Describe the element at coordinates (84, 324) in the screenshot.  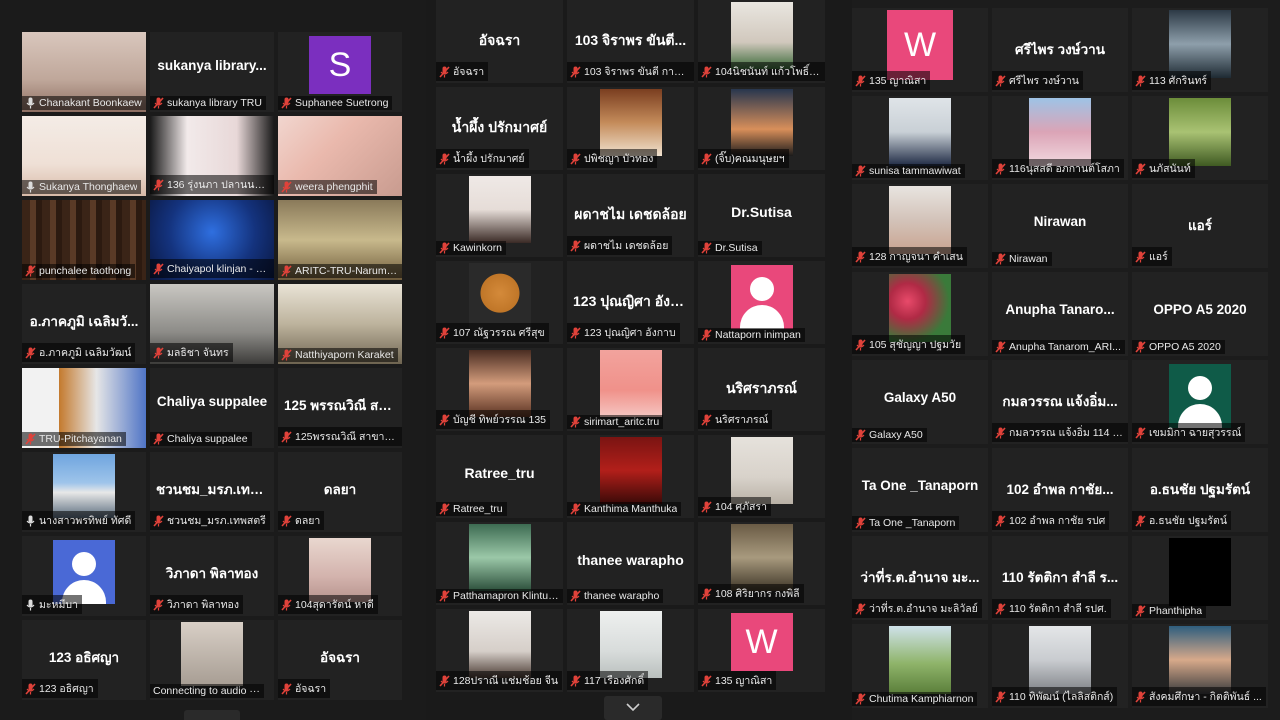
I see `participant-tile: อ.ภาคภูมิ เฉลิมวั... อ.ภาคภูมิ เฉลิมวัฒน์` at that location.